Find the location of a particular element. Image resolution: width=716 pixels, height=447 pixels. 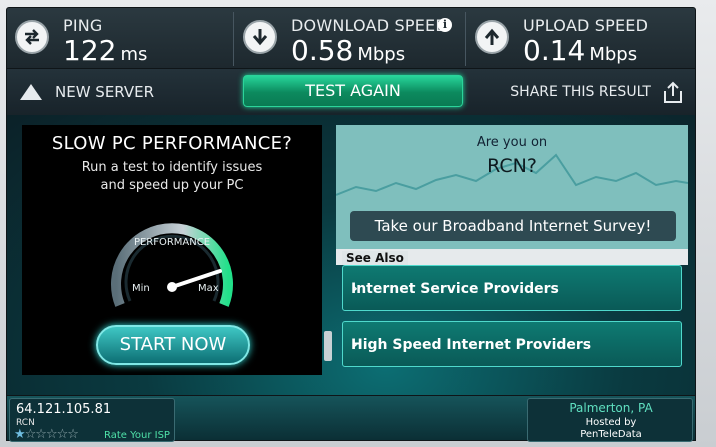

ad-question-line1: Are you on is located at coordinates (512, 142).